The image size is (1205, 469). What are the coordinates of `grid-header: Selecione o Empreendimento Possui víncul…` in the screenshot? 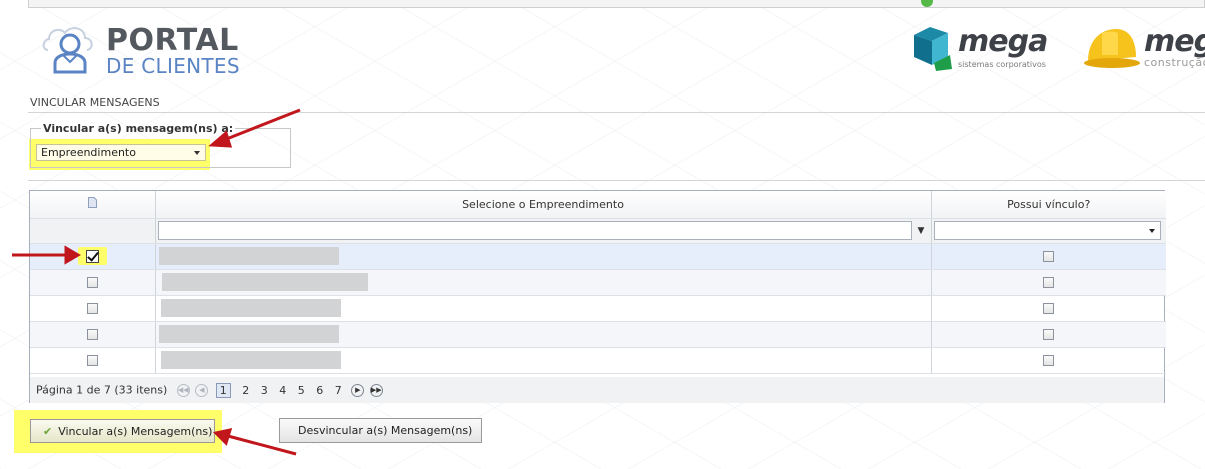 It's located at (598, 205).